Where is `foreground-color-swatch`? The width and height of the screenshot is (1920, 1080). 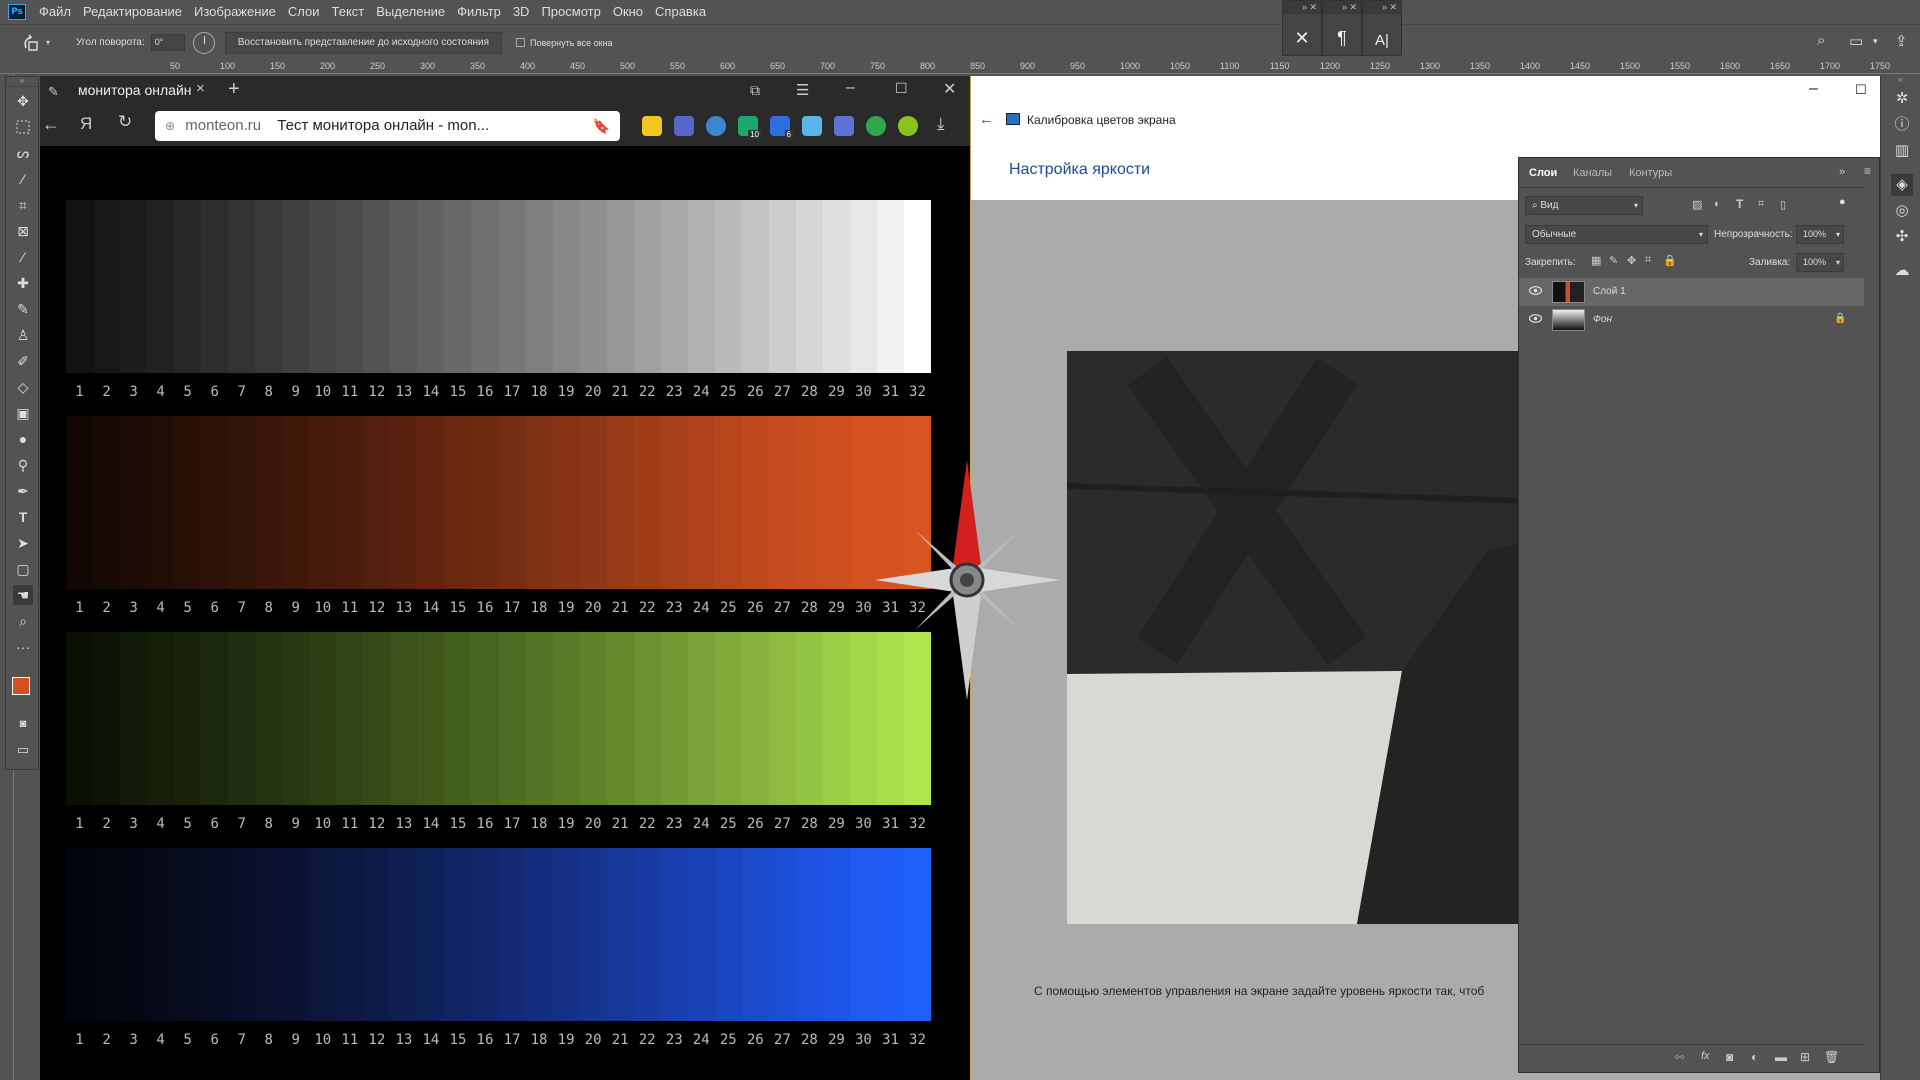 foreground-color-swatch is located at coordinates (21, 686).